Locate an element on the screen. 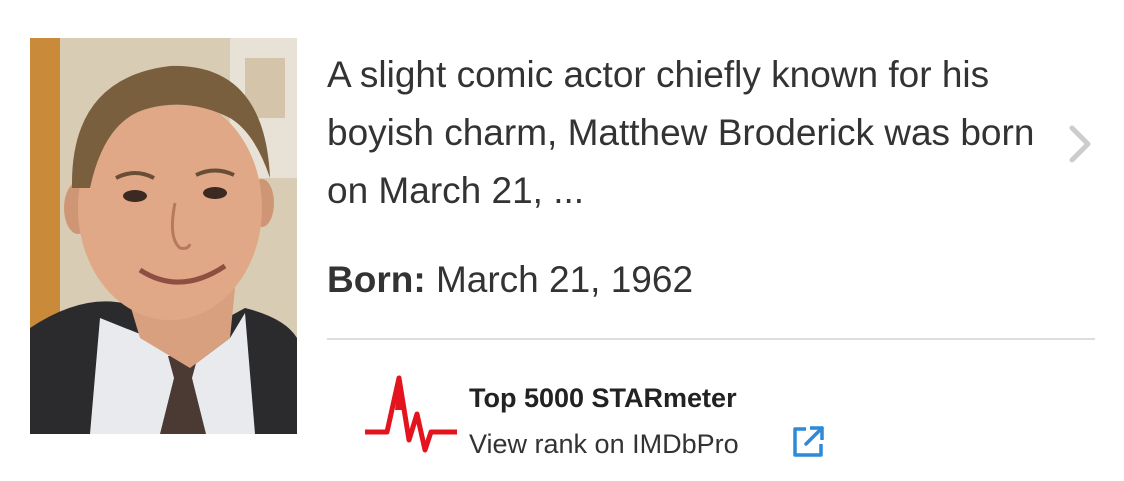 The height and width of the screenshot is (481, 1124). divider is located at coordinates (711, 339).